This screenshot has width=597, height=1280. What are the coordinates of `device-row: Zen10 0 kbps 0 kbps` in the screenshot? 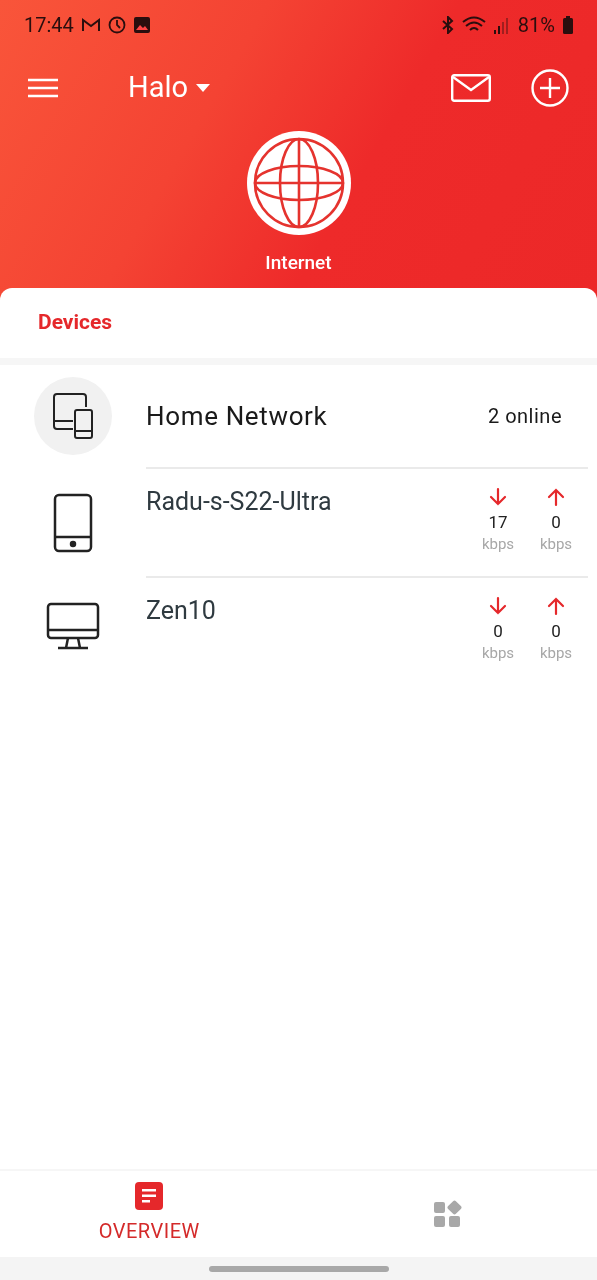 It's located at (367, 630).